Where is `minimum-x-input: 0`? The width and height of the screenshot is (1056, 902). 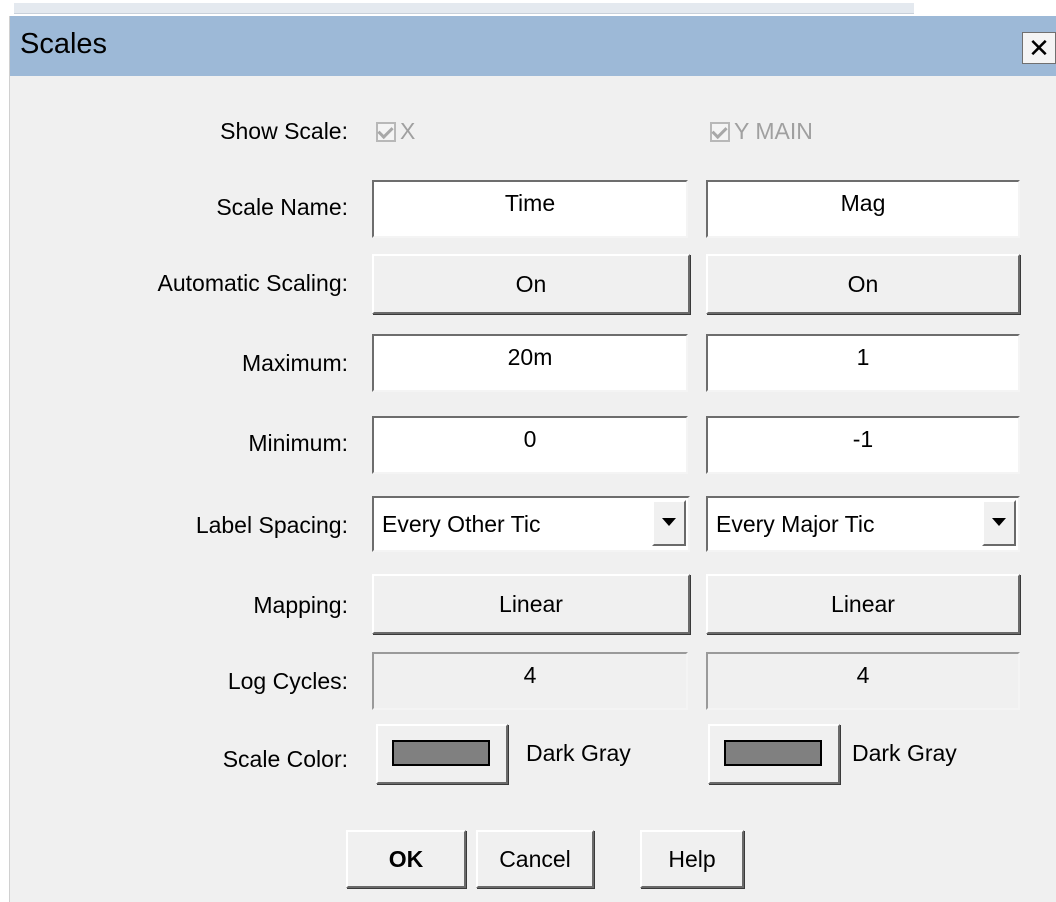
minimum-x-input: 0 is located at coordinates (530, 445).